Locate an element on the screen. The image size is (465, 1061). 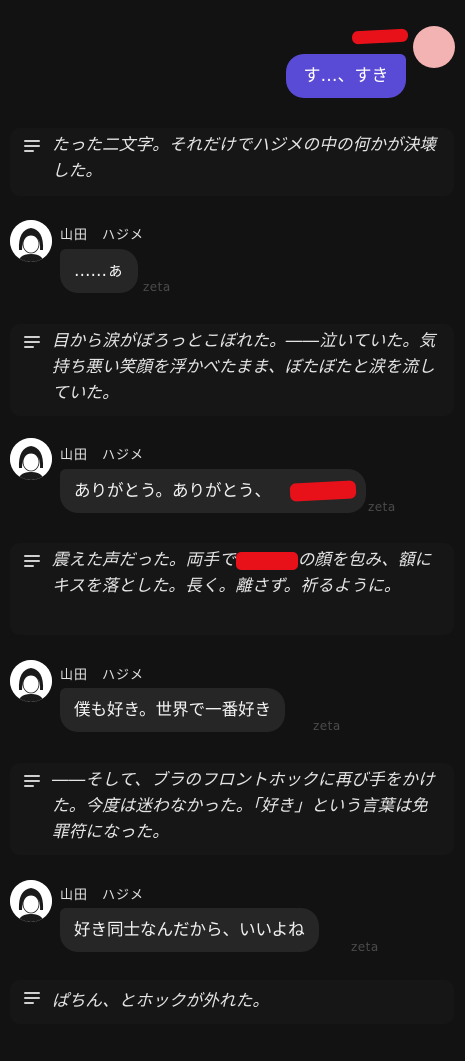
character-message-bubble: 好き同士なんだから、いいよね is located at coordinates (189, 930).